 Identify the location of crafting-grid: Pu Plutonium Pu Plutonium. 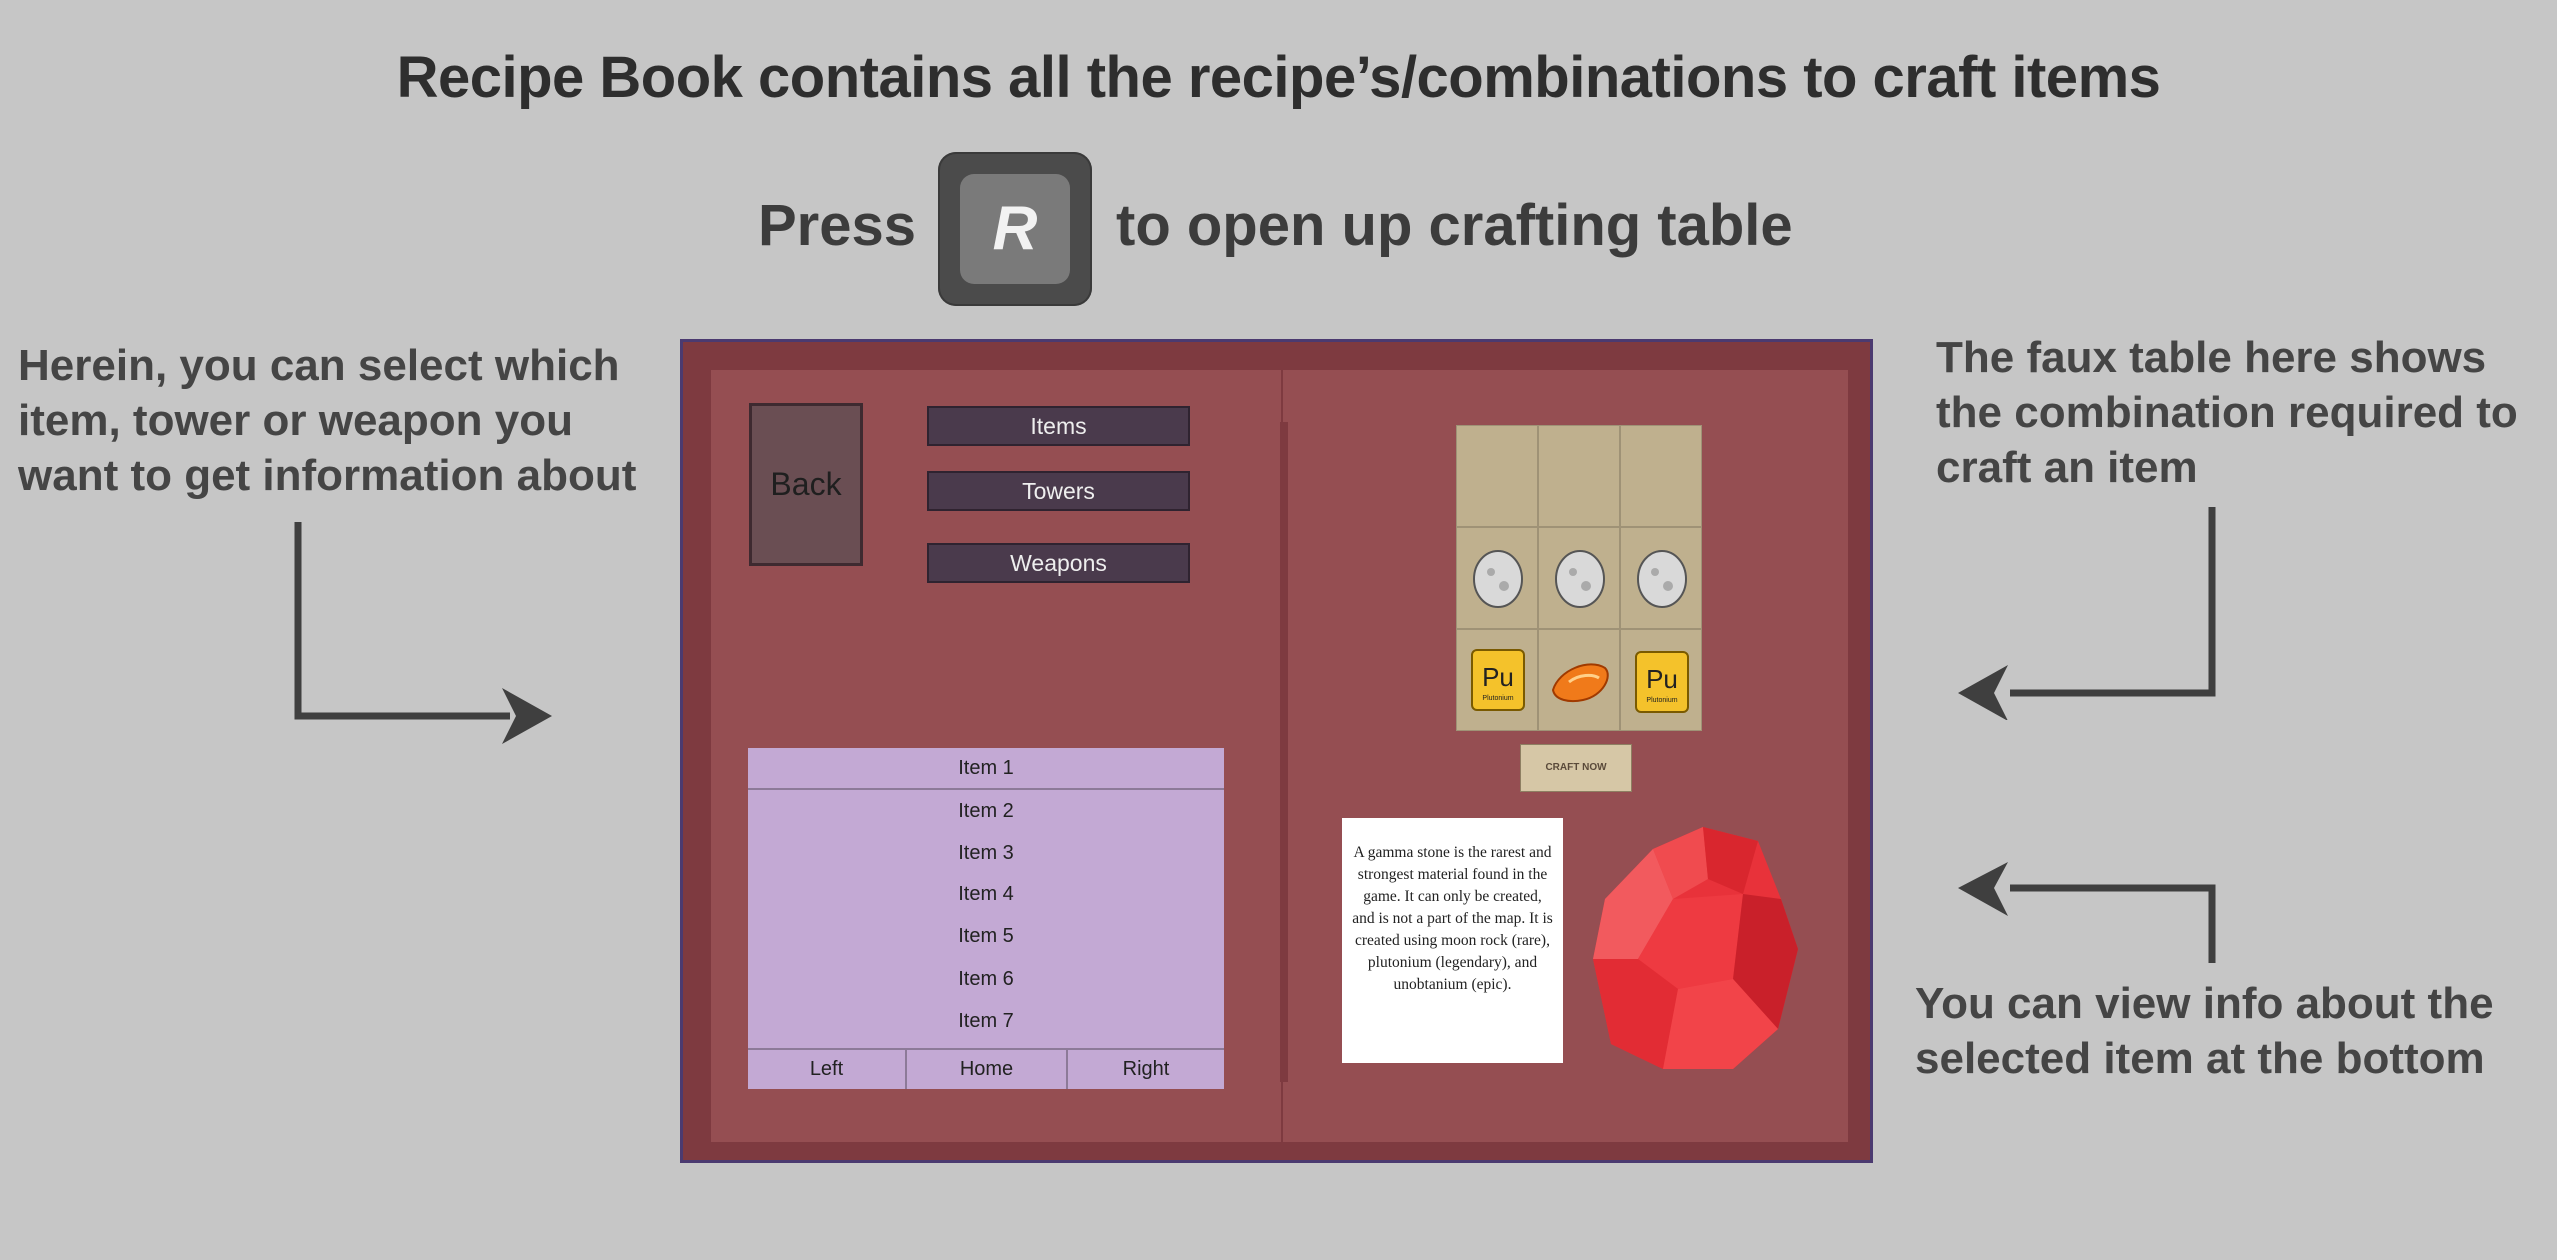
(1579, 578).